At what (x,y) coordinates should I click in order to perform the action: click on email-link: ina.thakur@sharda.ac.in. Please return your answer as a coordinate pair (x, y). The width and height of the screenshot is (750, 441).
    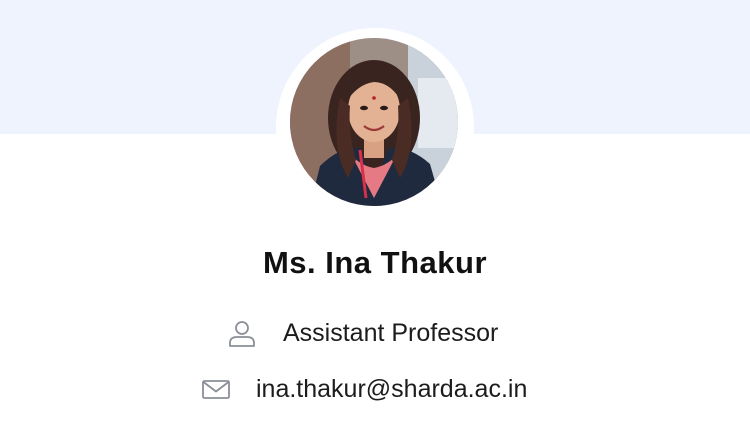
    Looking at the image, I should click on (391, 389).